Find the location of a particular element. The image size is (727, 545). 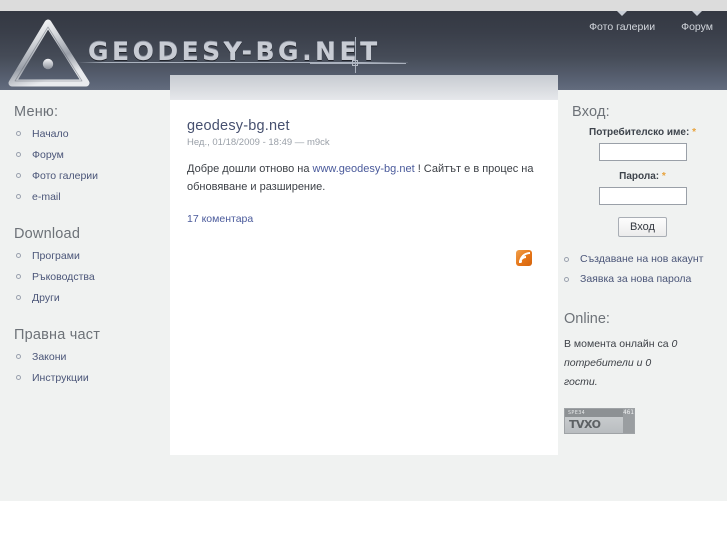

counter-digits: 461 is located at coordinates (628, 421).